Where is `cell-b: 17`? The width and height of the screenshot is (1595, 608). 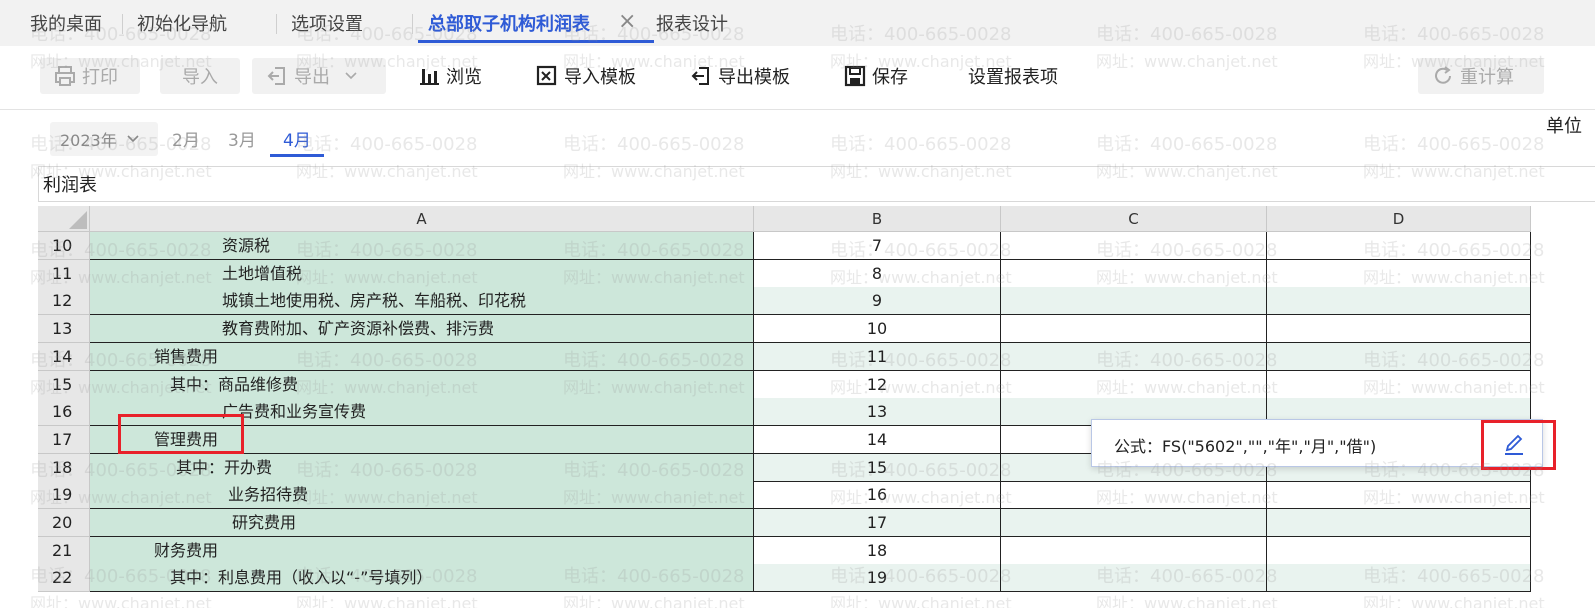
cell-b: 17 is located at coordinates (877, 523).